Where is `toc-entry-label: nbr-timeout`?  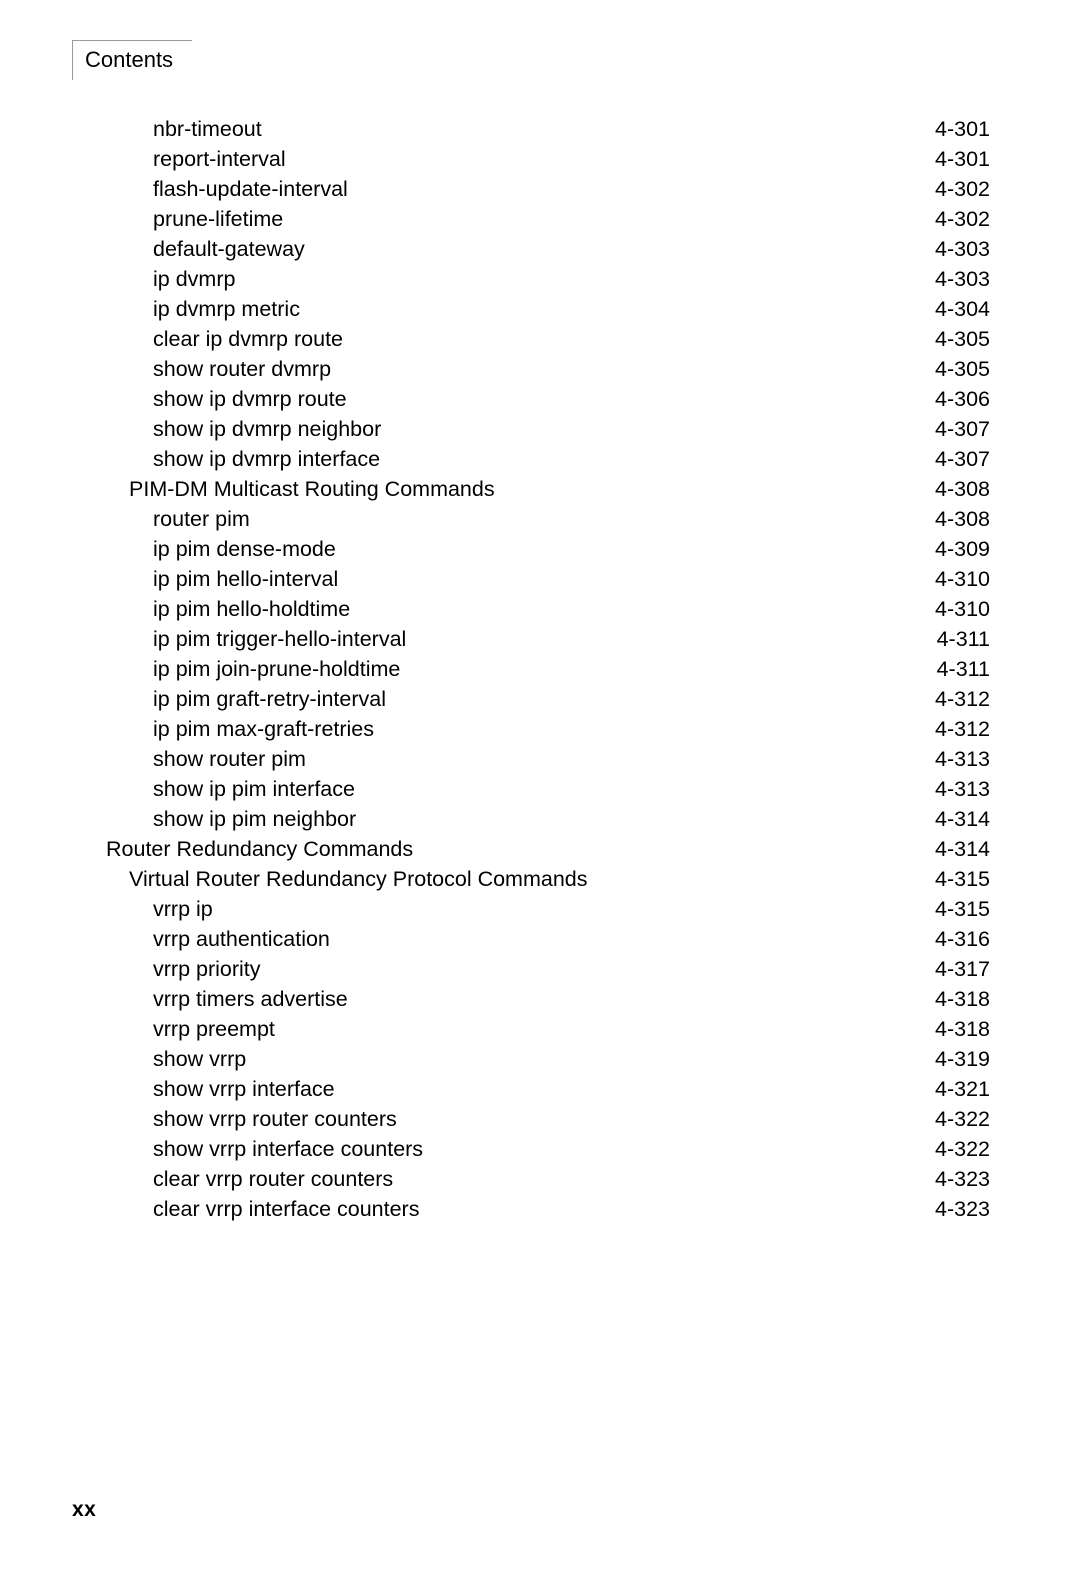 toc-entry-label: nbr-timeout is located at coordinates (207, 129).